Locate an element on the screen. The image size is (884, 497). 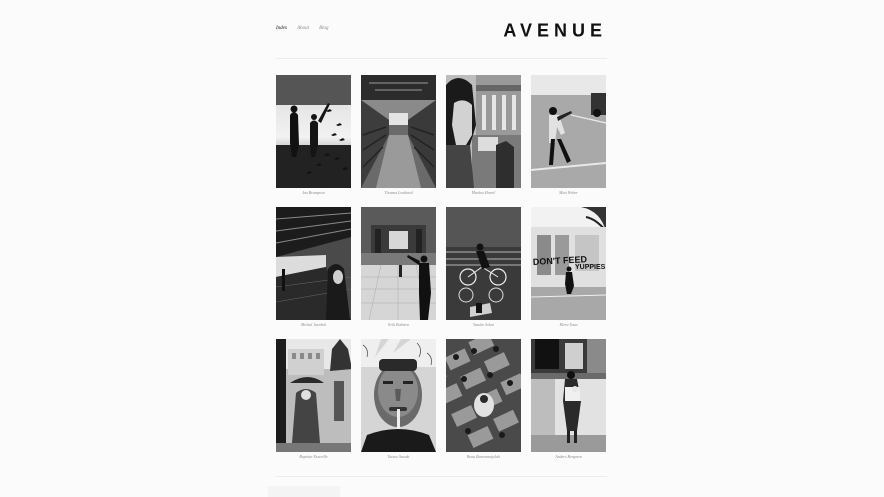
woman-portrait-street-photo is located at coordinates (483, 131).